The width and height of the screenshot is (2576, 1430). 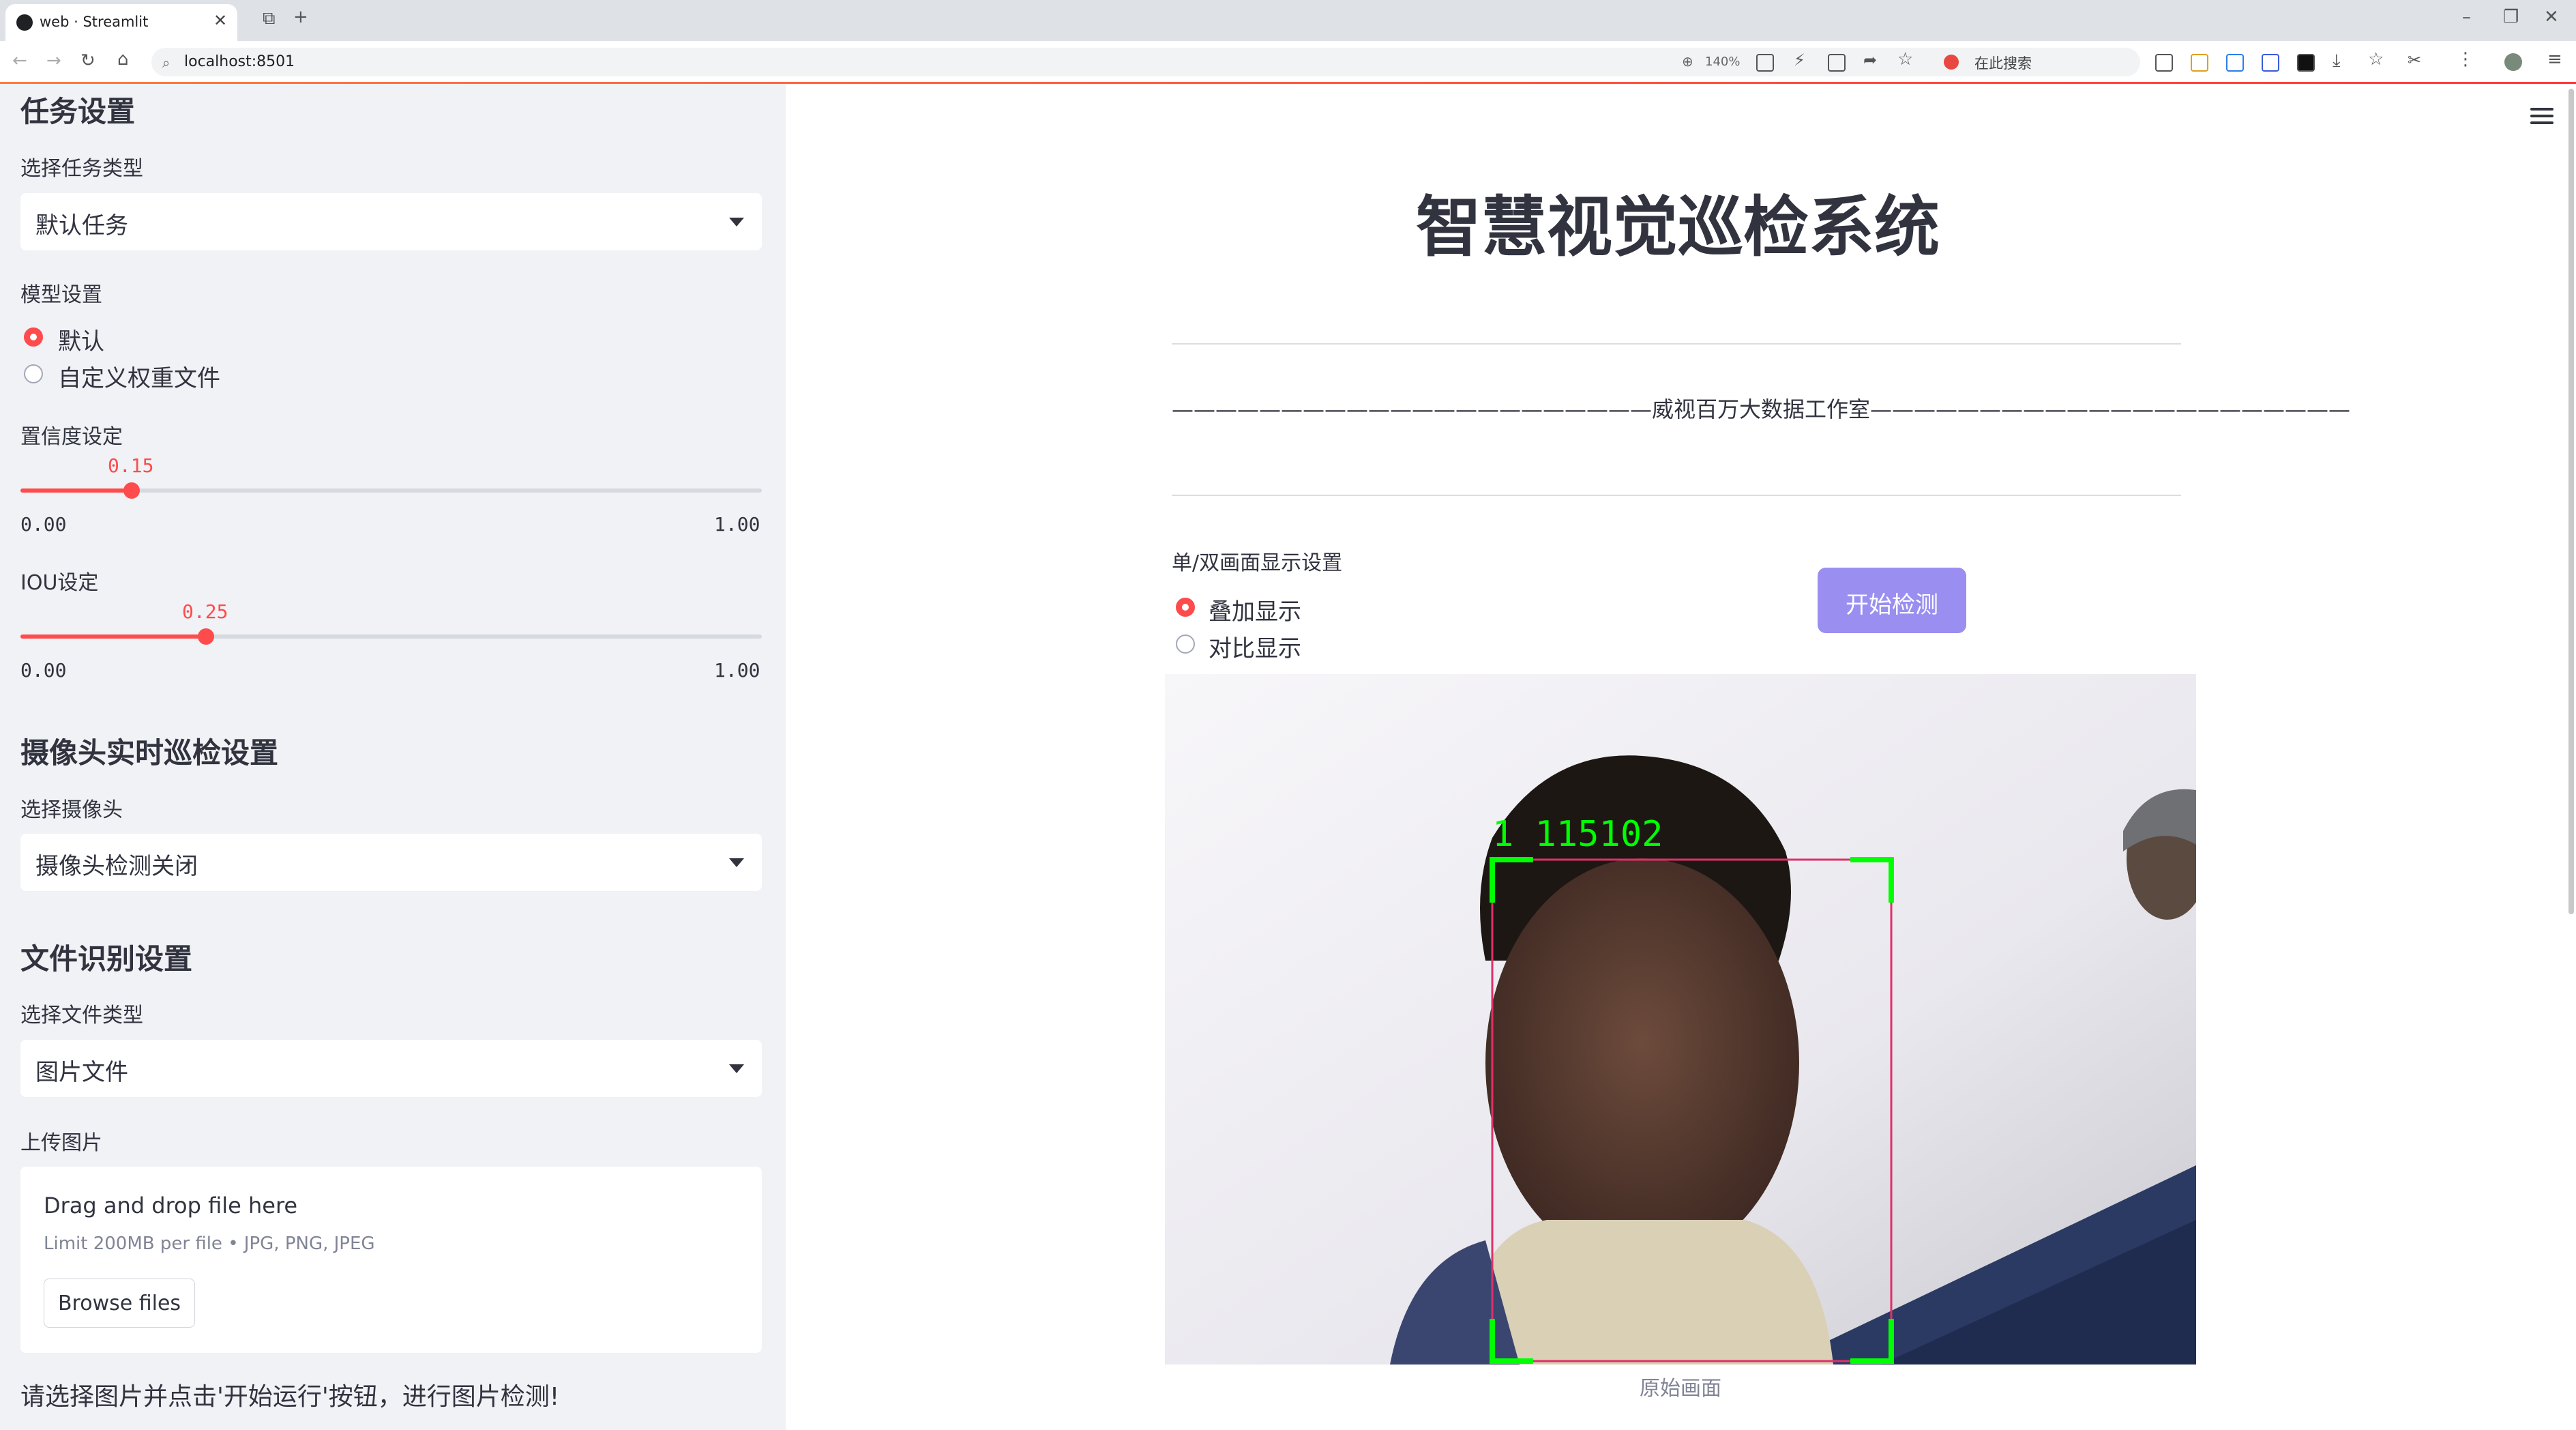 I want to click on file-type-value: 图片文件, so click(x=81, y=1072).